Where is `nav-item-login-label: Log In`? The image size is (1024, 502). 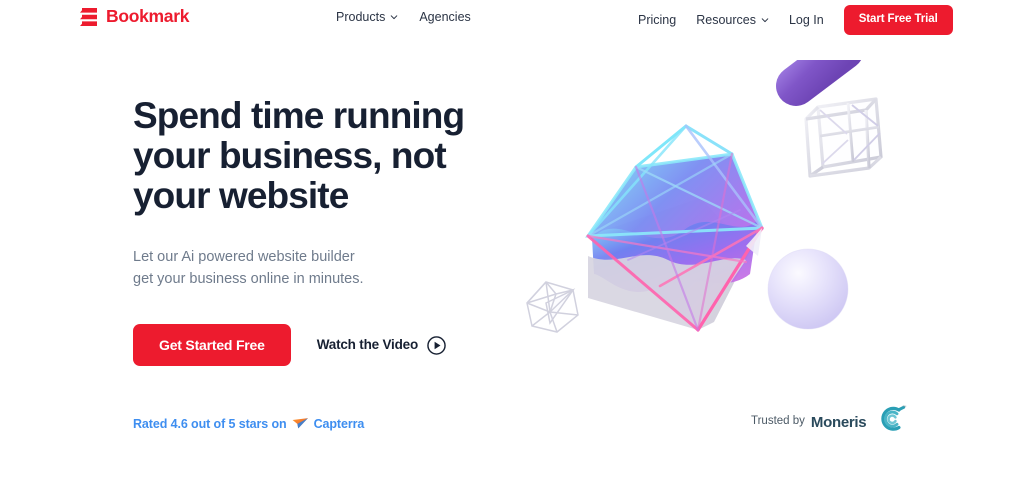 nav-item-login-label: Log In is located at coordinates (806, 19).